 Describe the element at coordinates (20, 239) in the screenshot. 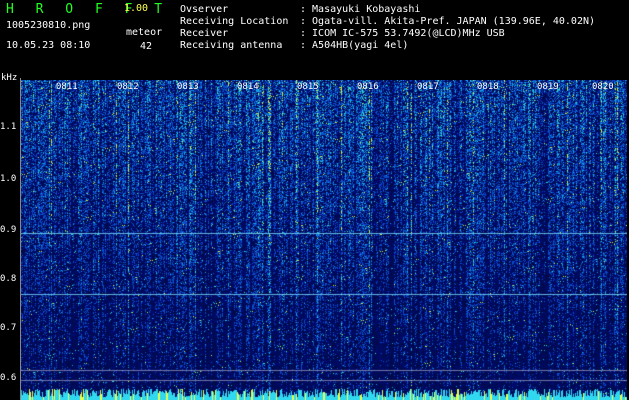

I see `y-axis-line` at that location.